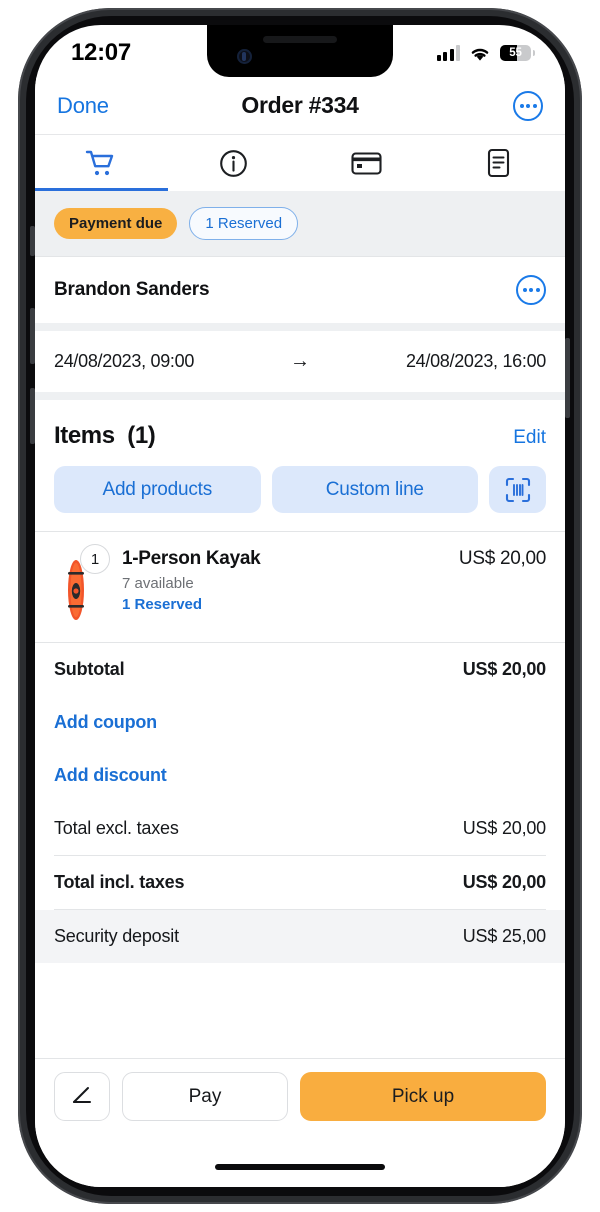  Describe the element at coordinates (448, 53) in the screenshot. I see `signal-icon` at that location.